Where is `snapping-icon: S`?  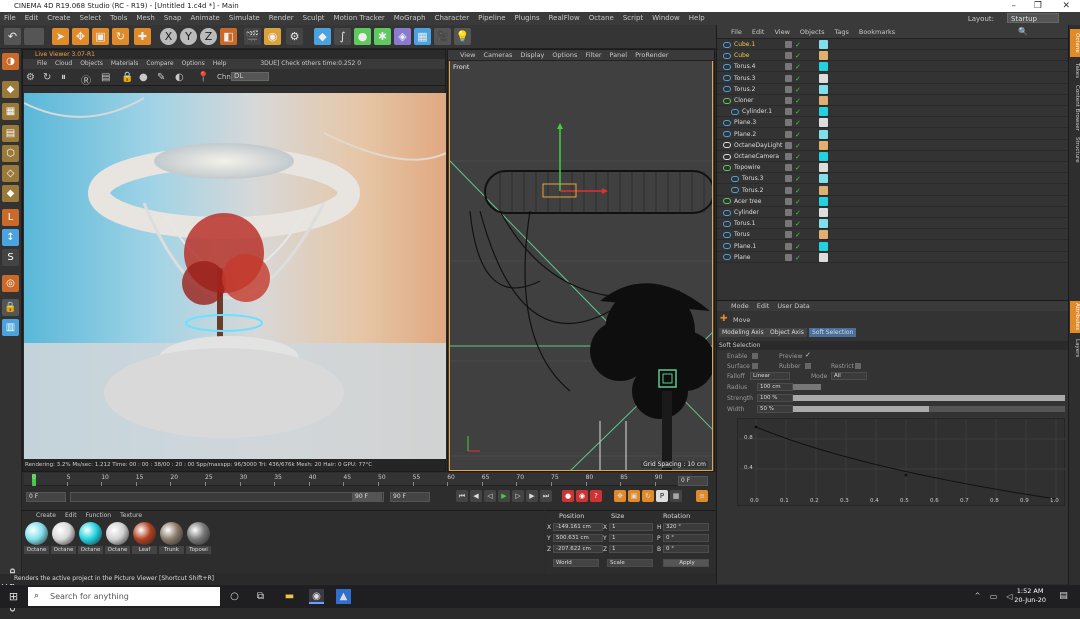 snapping-icon: S is located at coordinates (10, 257).